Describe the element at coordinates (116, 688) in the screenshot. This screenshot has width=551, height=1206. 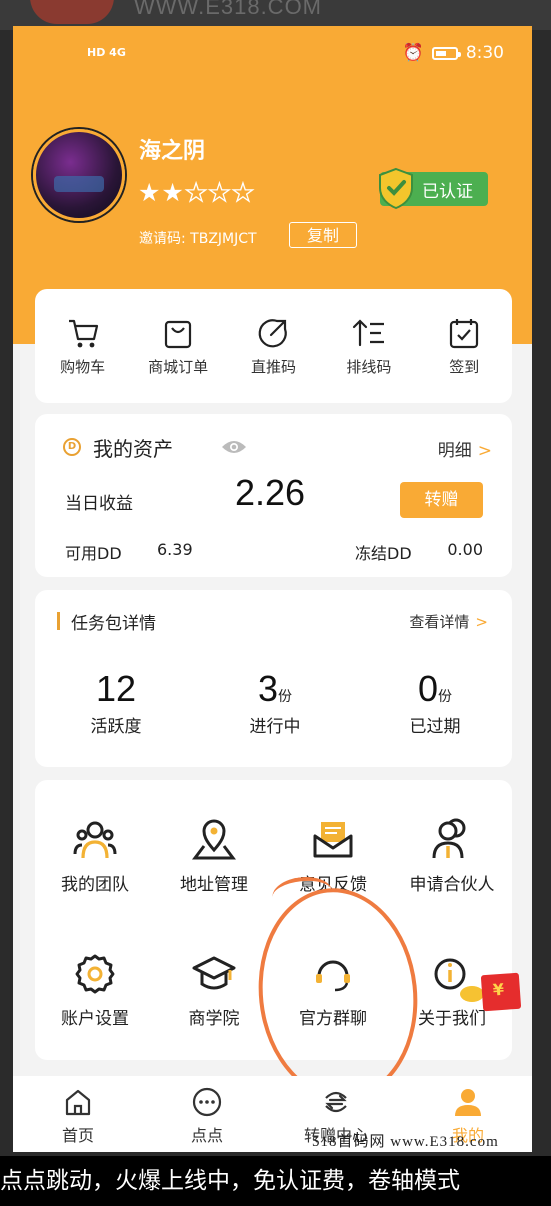
I see `stat-value: 12` at that location.